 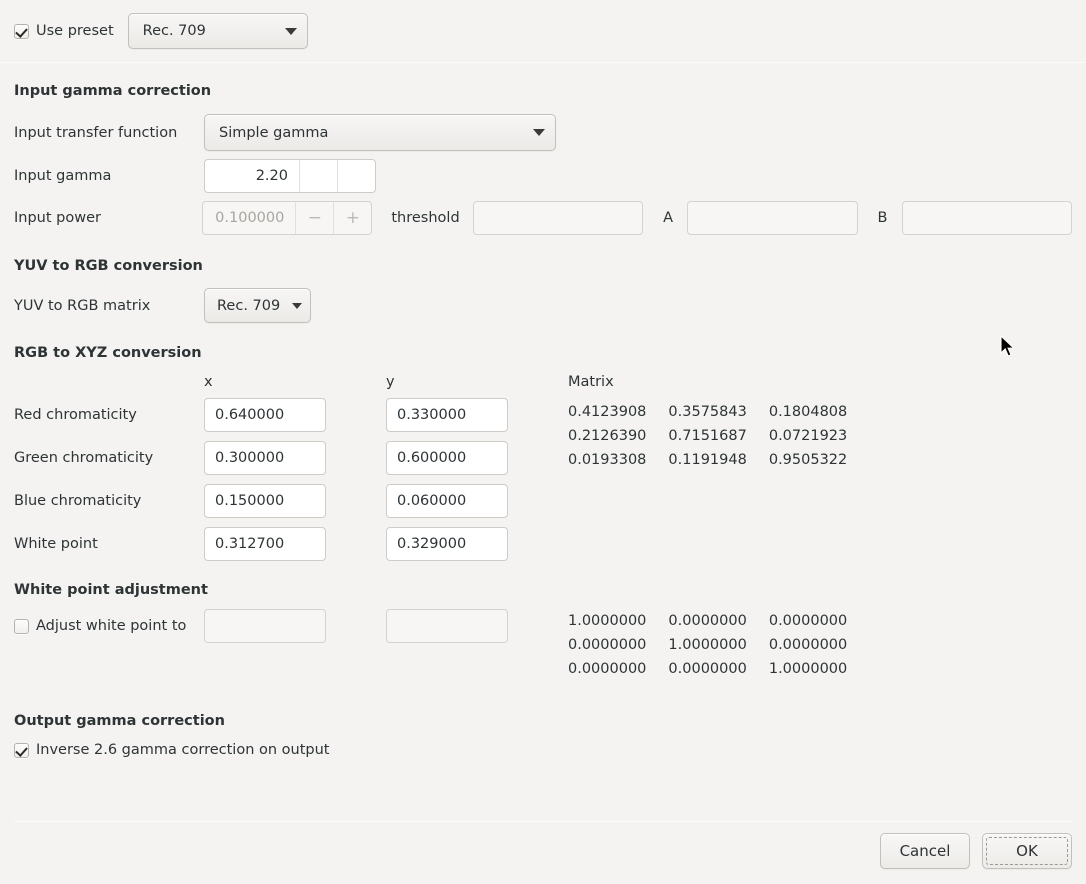 What do you see at coordinates (543, 176) in the screenshot?
I see `input-gamma-row: Input gamma 2.20` at bounding box center [543, 176].